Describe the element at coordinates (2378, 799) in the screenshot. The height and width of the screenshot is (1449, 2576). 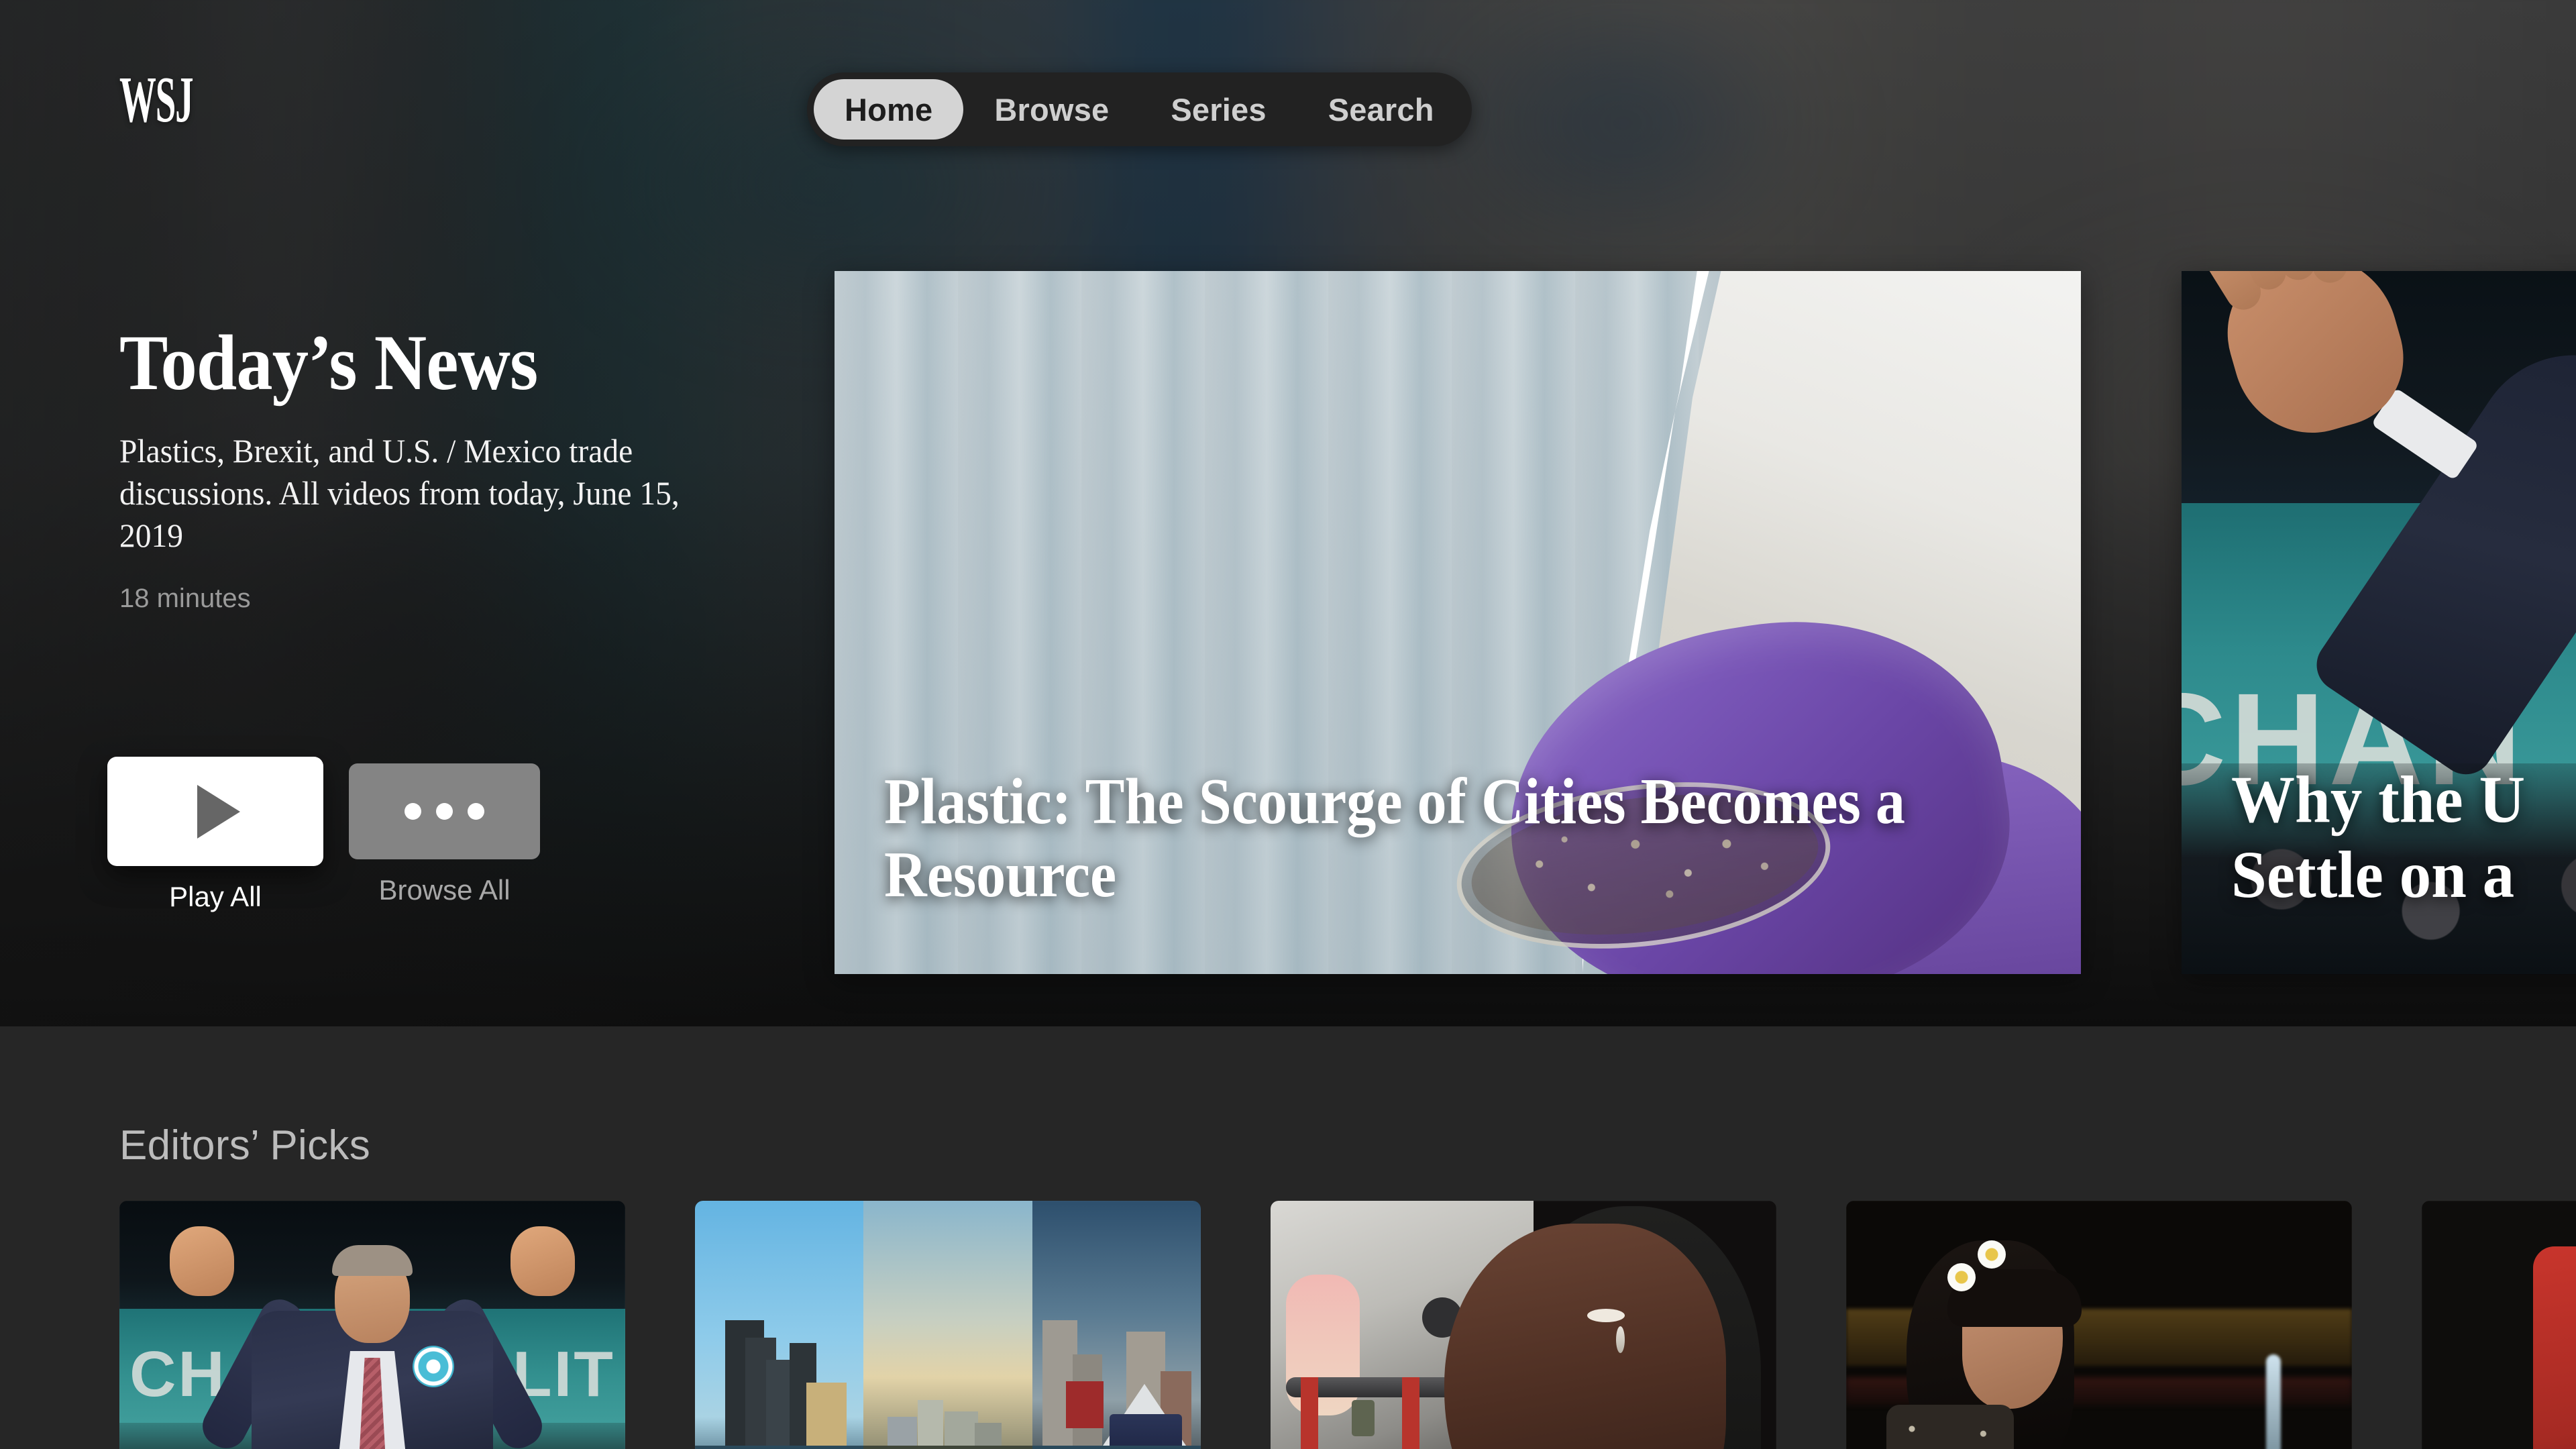
I see `hero-card-title-line1: Why the U` at that location.